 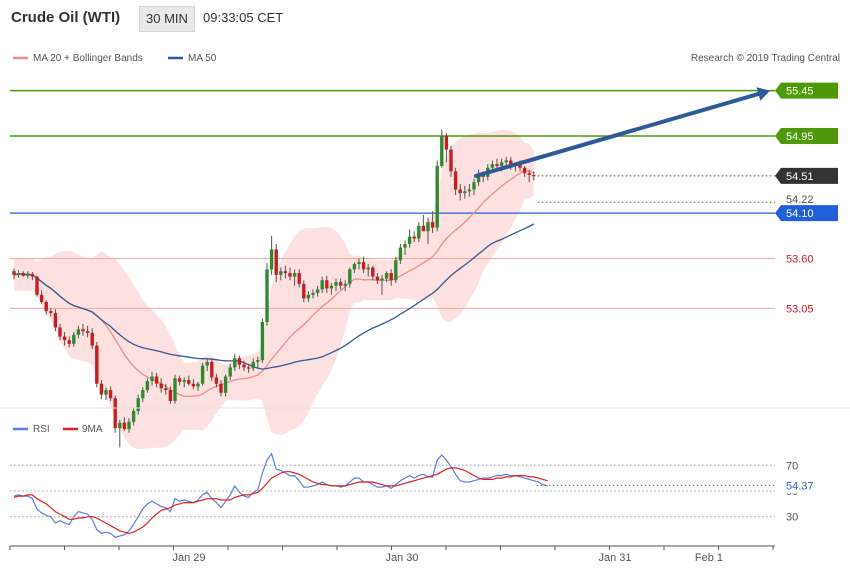 What do you see at coordinates (617, 134) in the screenshot?
I see `forecast-arrow-shaft` at bounding box center [617, 134].